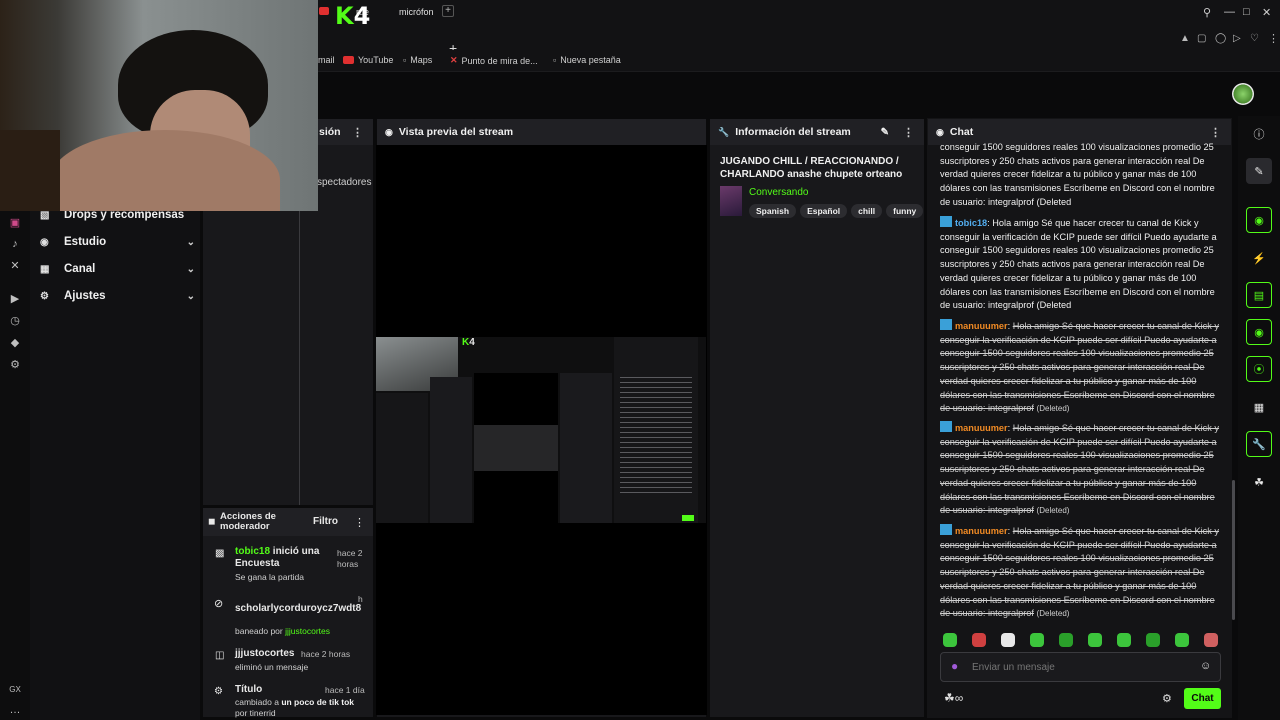 The image size is (1280, 720). Describe the element at coordinates (555, 60) in the screenshot. I see `page-icon: ▫` at that location.